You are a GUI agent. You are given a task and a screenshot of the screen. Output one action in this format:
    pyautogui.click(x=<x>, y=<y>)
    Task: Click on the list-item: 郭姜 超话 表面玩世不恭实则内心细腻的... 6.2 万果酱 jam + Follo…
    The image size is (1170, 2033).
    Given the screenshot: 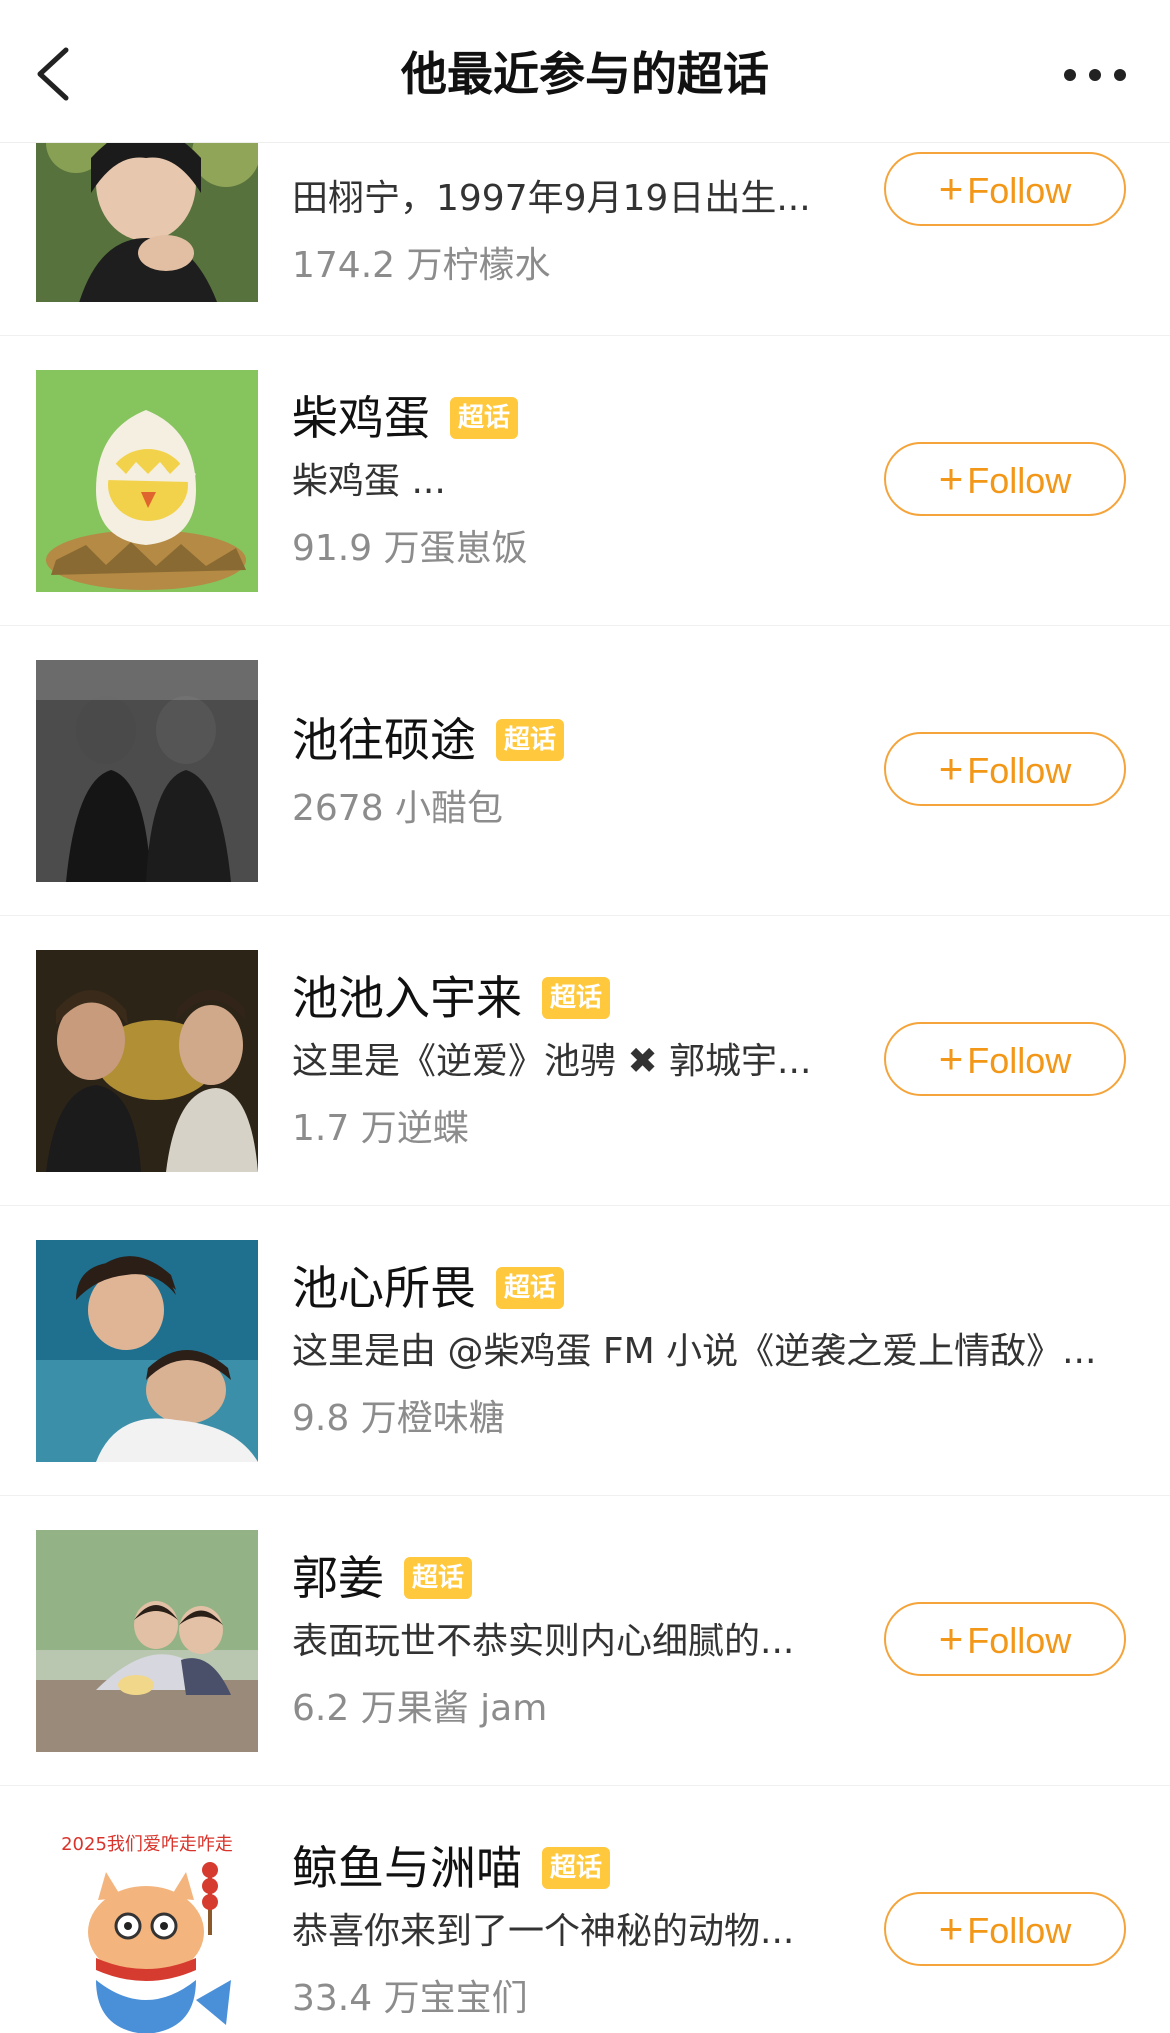 What is the action you would take?
    pyautogui.click(x=585, y=1641)
    